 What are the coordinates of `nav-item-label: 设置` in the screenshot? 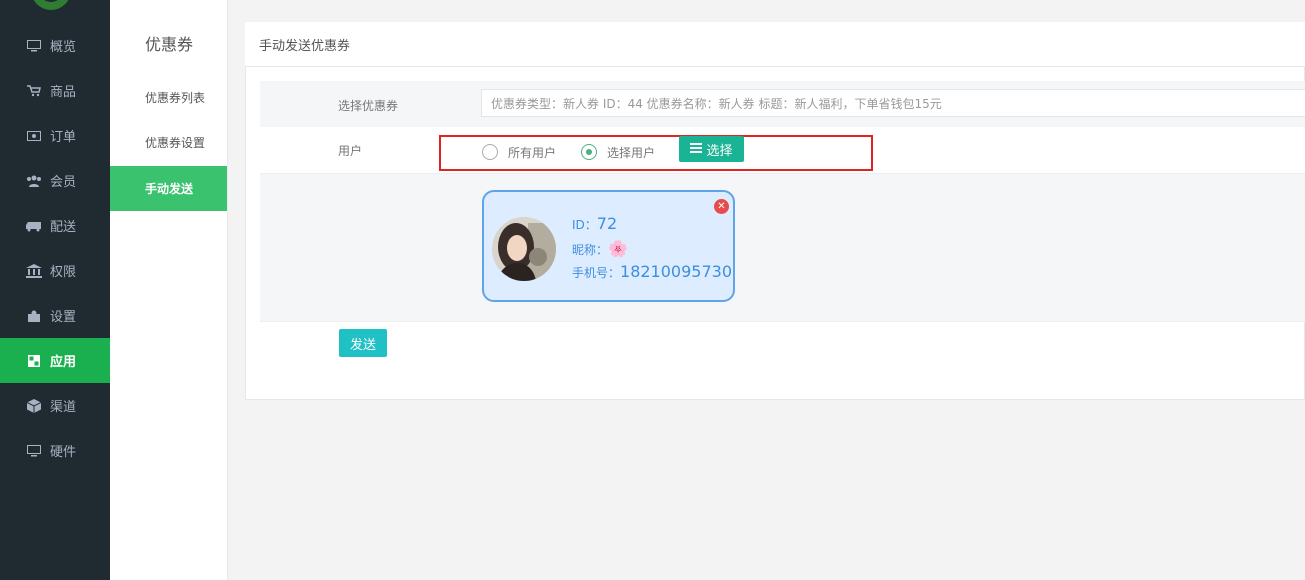 It's located at (63, 317).